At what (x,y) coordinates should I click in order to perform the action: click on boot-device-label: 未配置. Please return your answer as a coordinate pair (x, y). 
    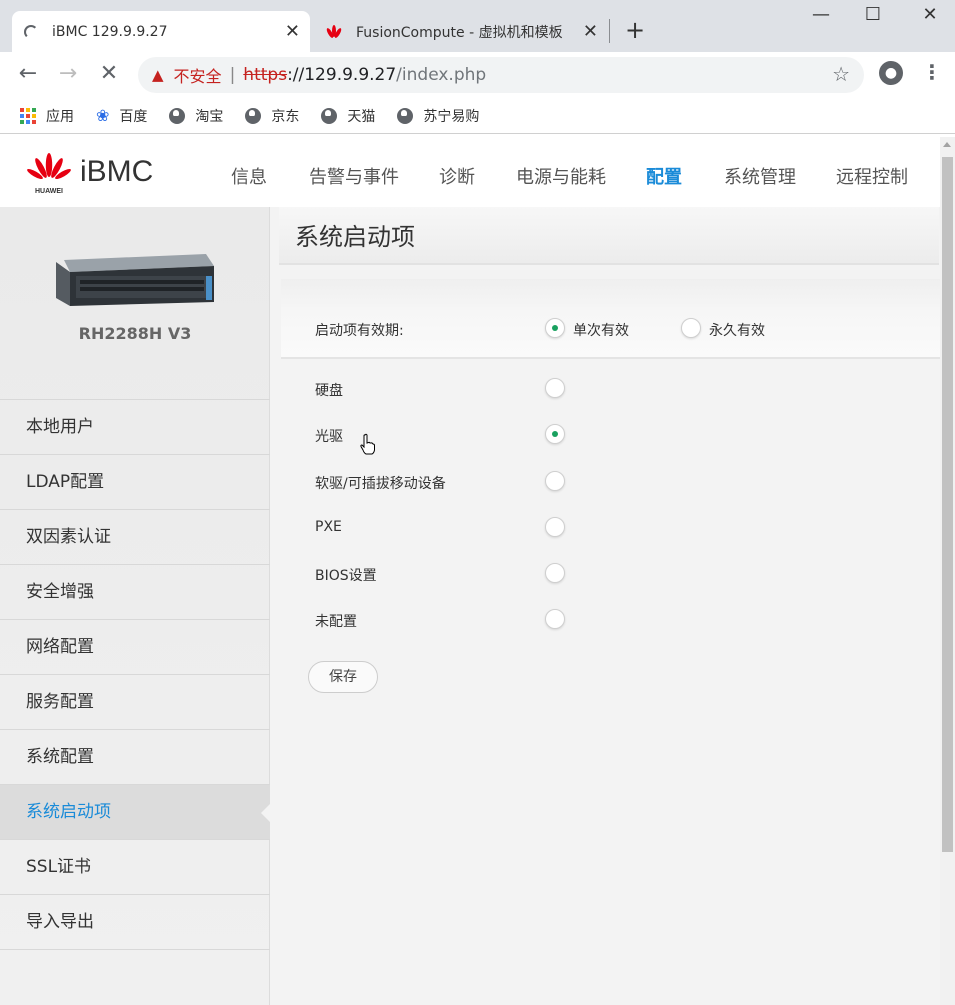
    Looking at the image, I should click on (336, 622).